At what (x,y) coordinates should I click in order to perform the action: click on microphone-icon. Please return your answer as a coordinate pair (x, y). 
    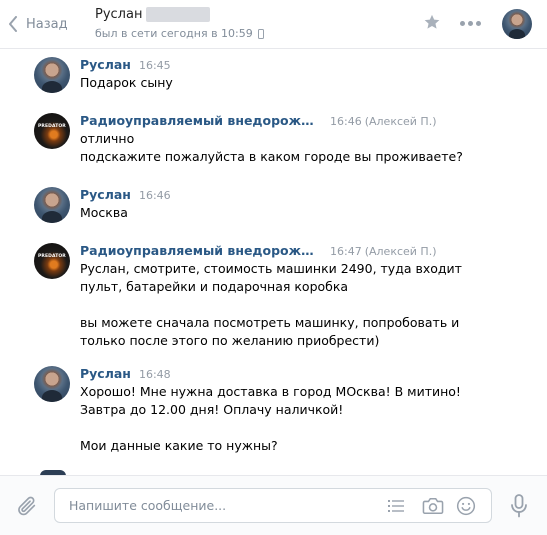
    Looking at the image, I should click on (519, 506).